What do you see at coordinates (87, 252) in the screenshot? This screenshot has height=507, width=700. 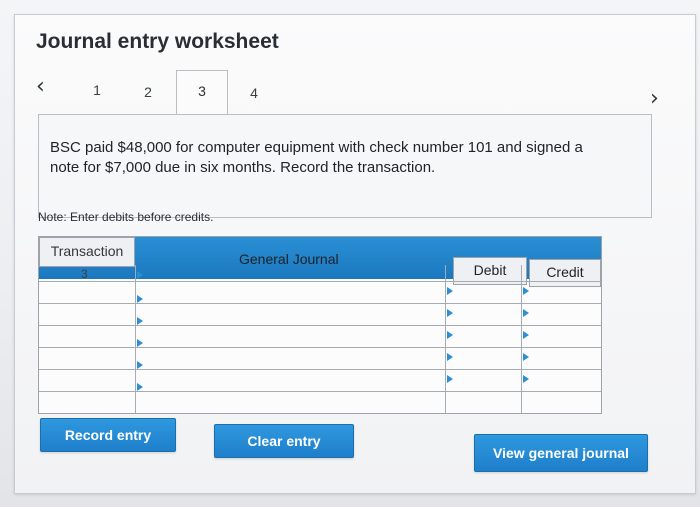 I see `col-header-transaction: Transaction` at bounding box center [87, 252].